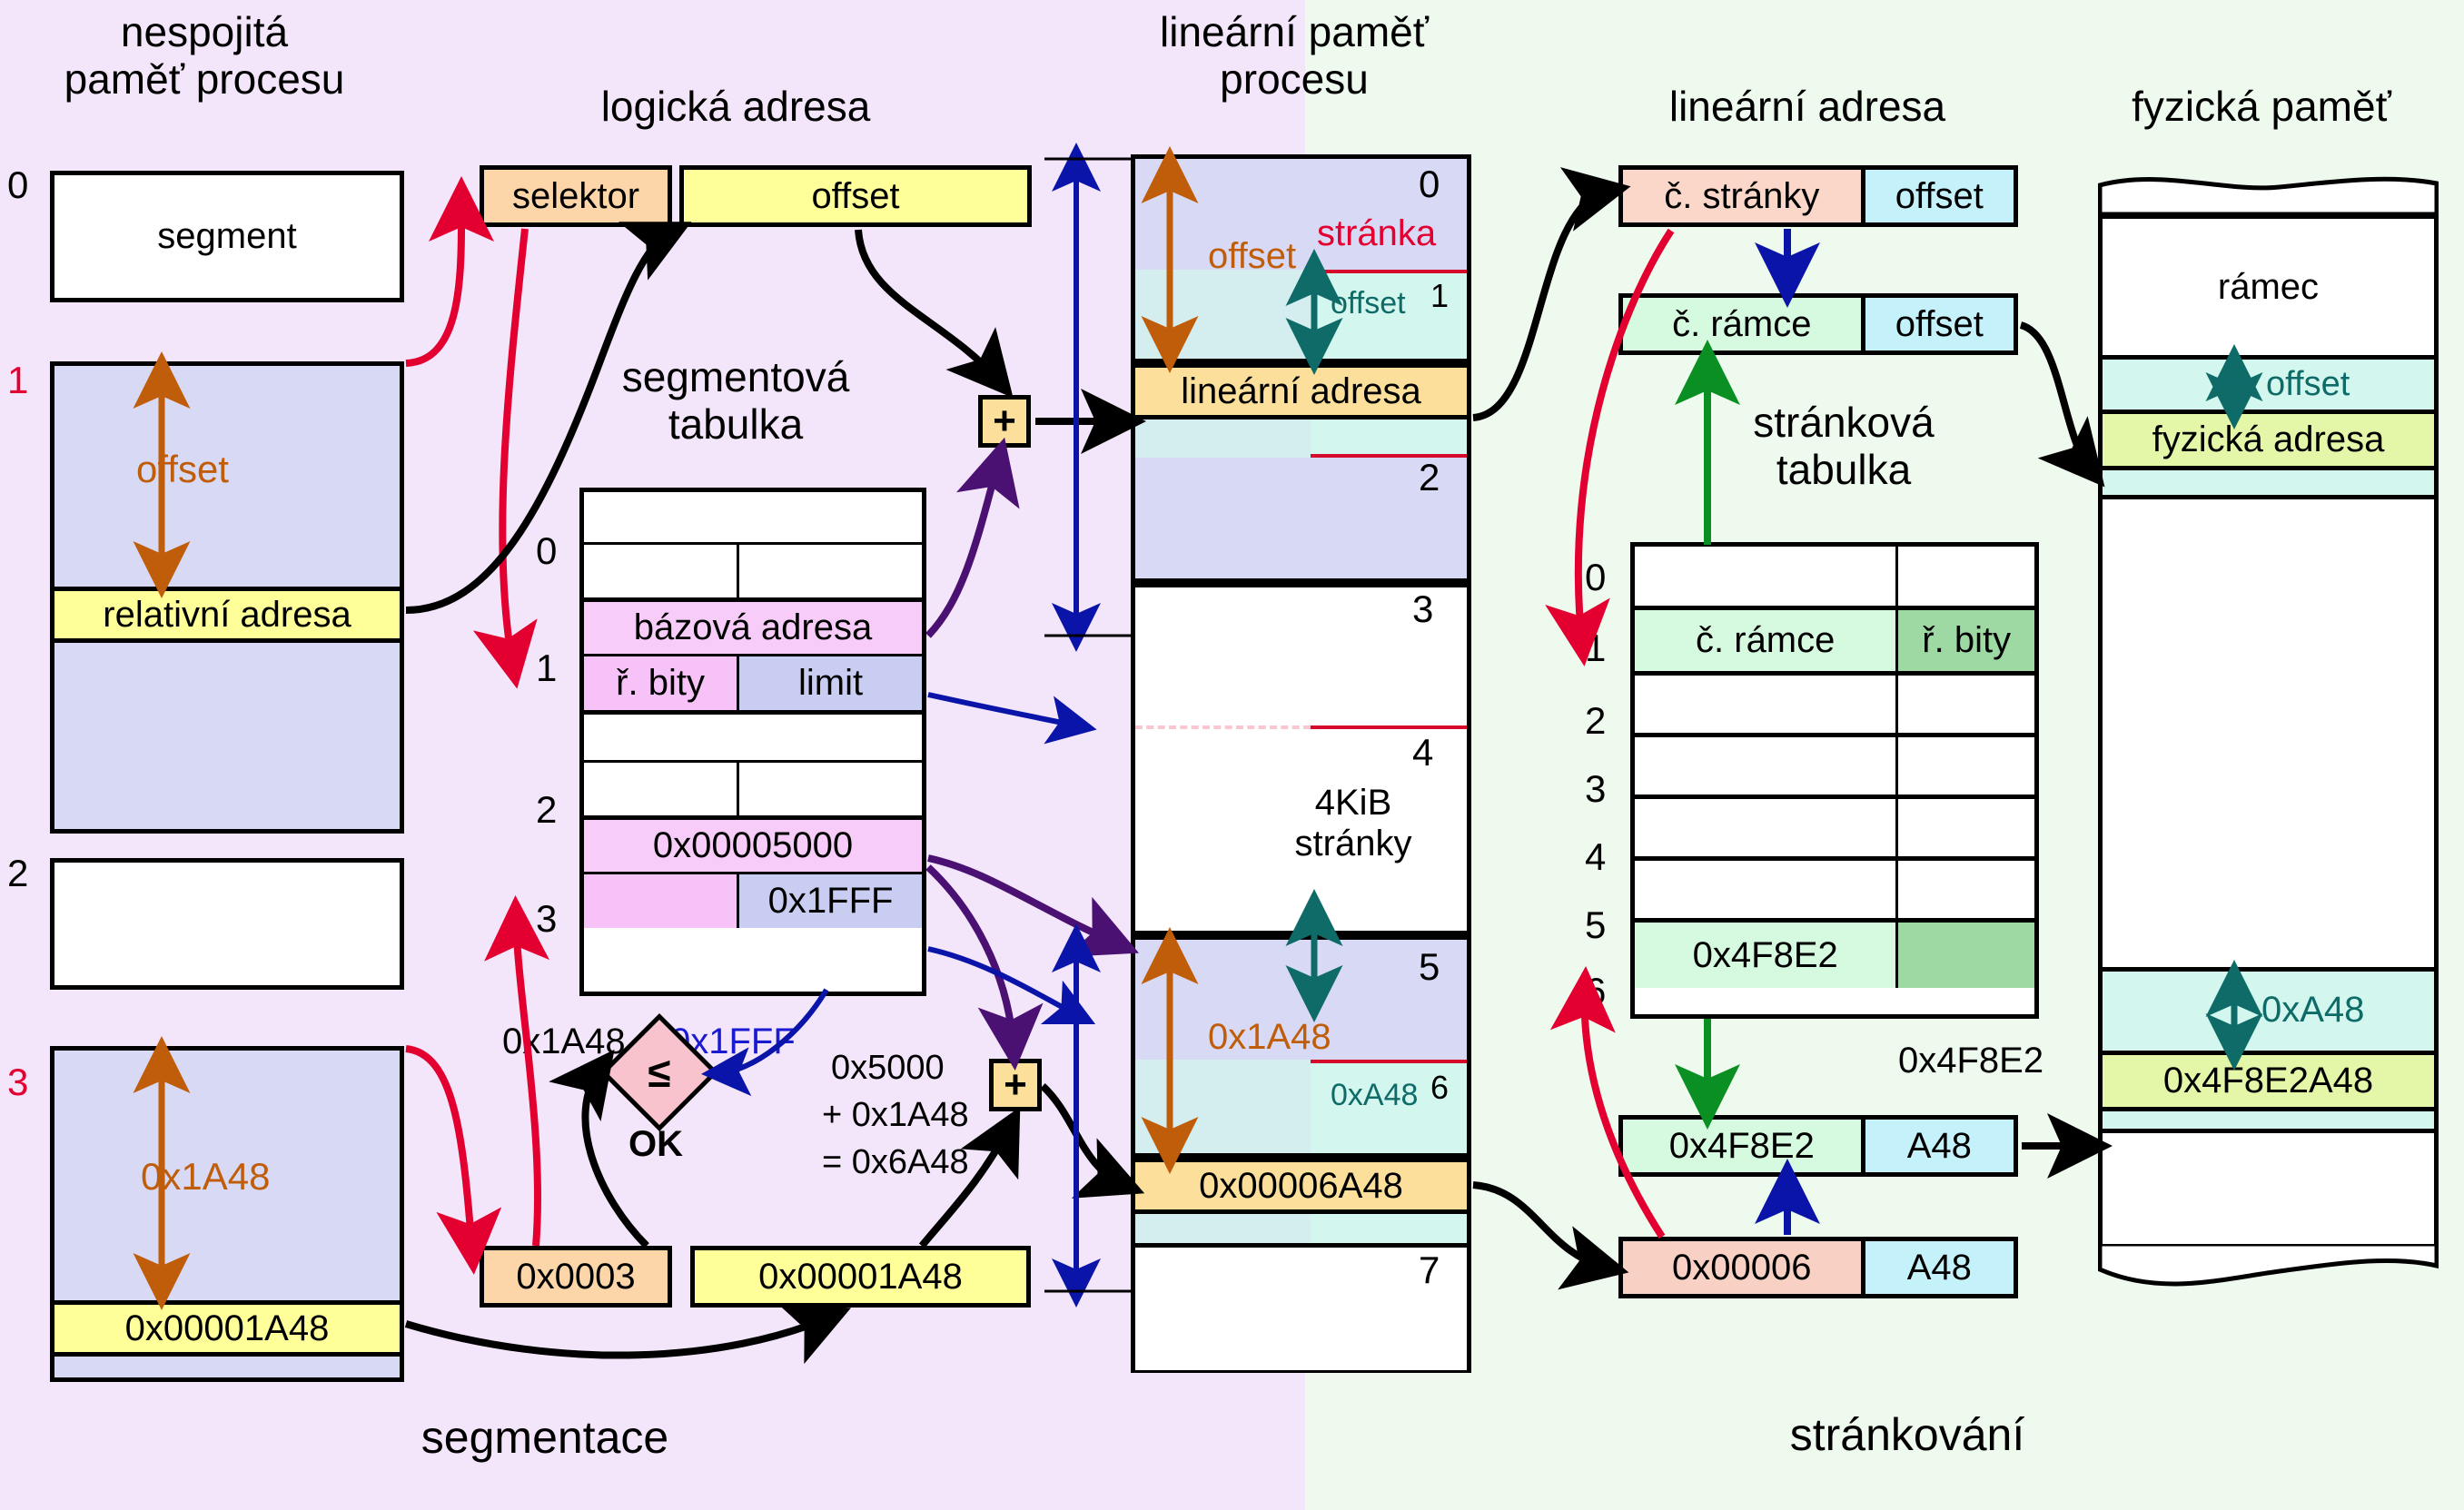  What do you see at coordinates (735, 106) in the screenshot?
I see `title-logical-address: logická adresa` at bounding box center [735, 106].